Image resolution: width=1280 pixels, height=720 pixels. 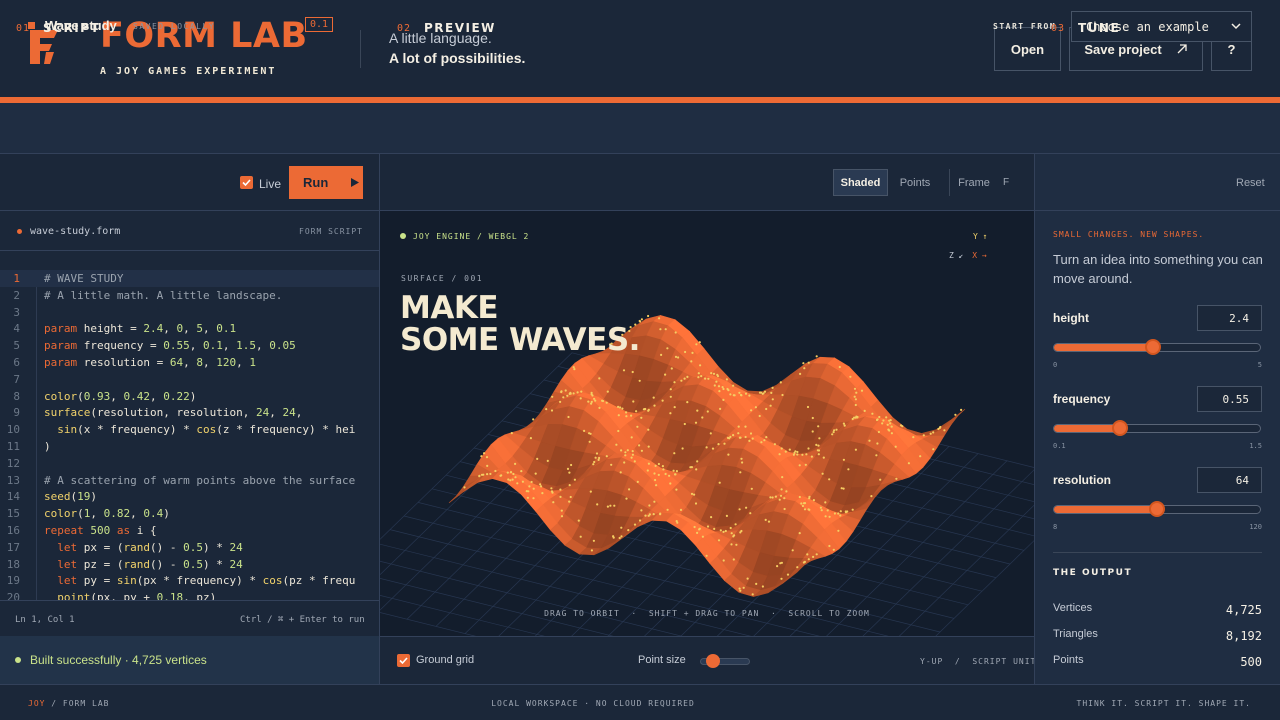 What do you see at coordinates (75, 231) in the screenshot?
I see `file-name: wave-study.form` at bounding box center [75, 231].